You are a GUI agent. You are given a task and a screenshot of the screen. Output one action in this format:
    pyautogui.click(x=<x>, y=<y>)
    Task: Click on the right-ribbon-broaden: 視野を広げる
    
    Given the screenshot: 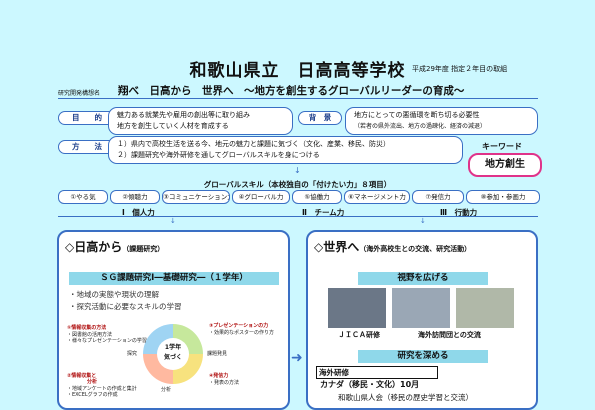 What is the action you would take?
    pyautogui.click(x=423, y=278)
    